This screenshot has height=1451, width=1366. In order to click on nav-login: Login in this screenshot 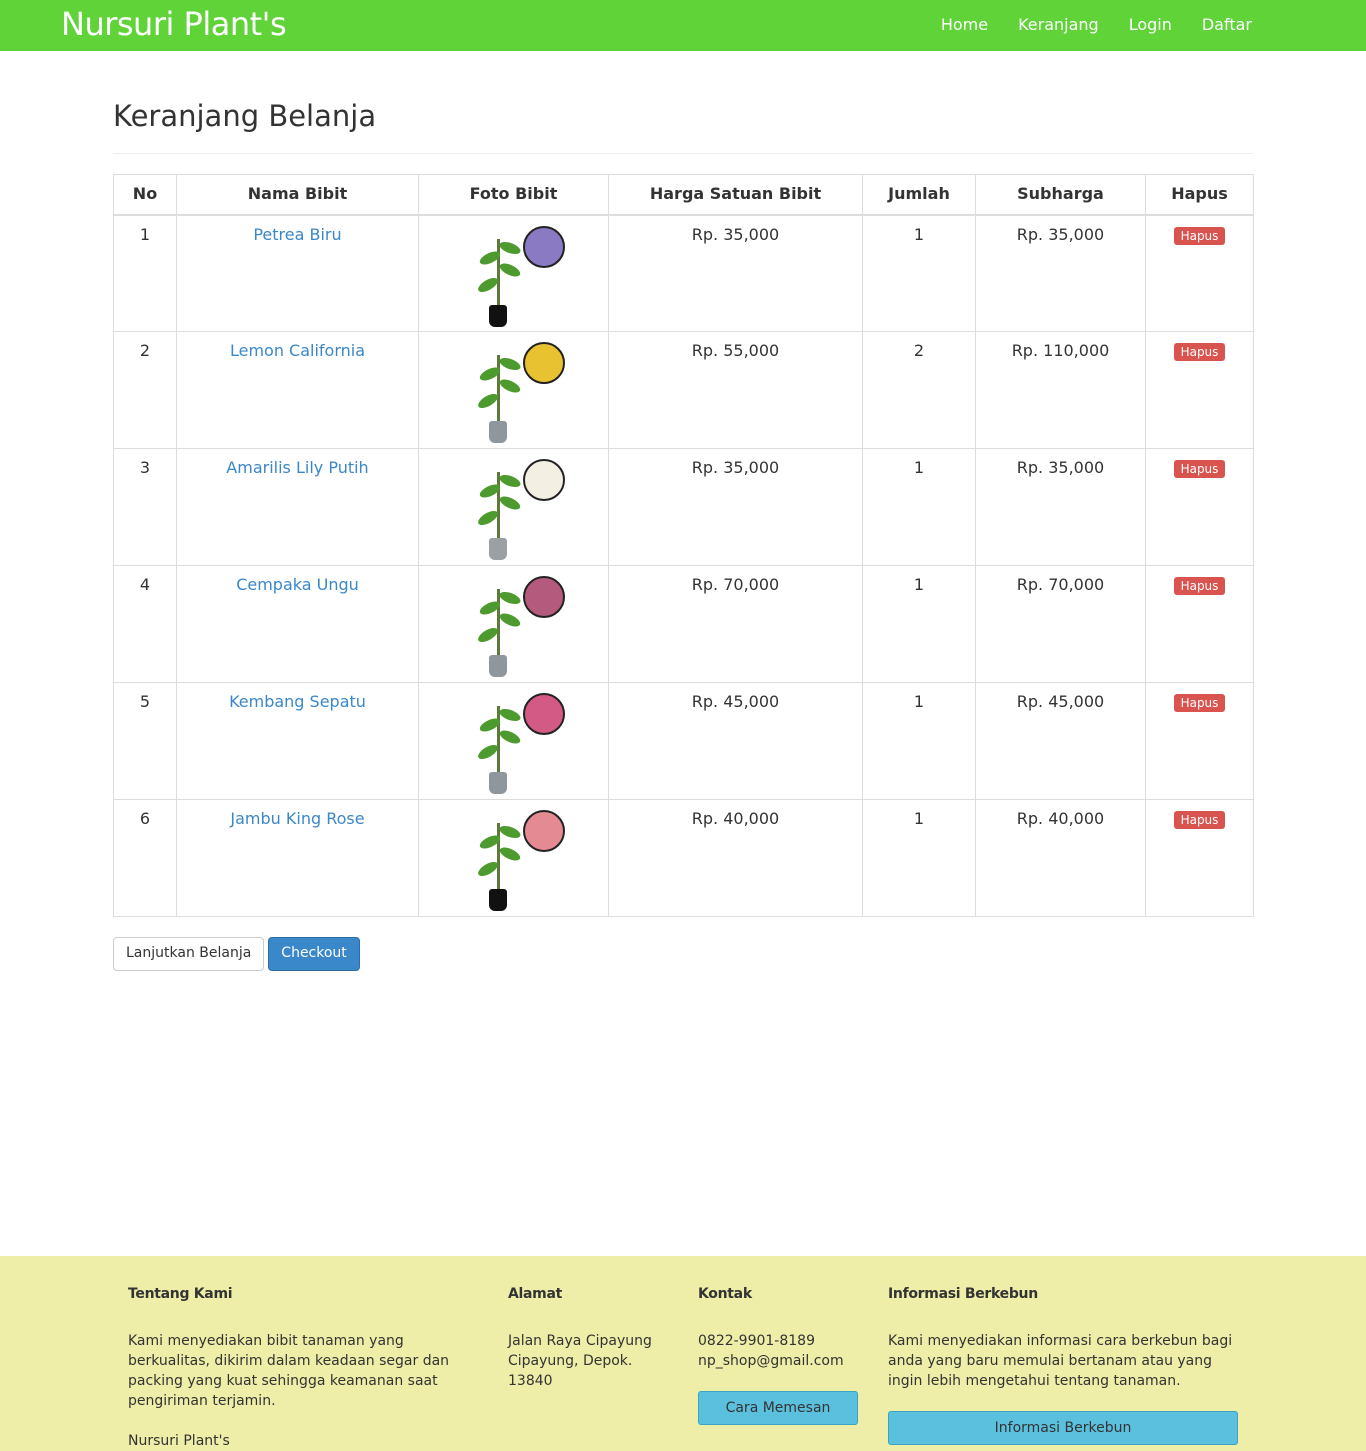, I will do `click(1150, 24)`.